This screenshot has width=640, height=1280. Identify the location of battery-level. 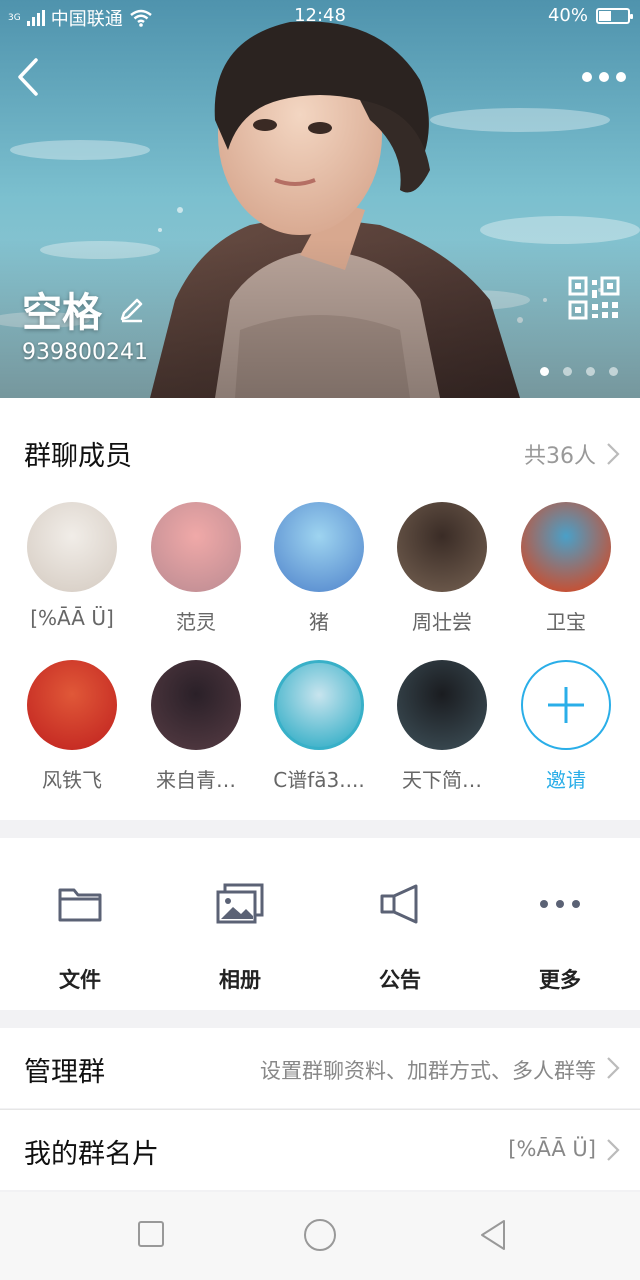
(605, 15).